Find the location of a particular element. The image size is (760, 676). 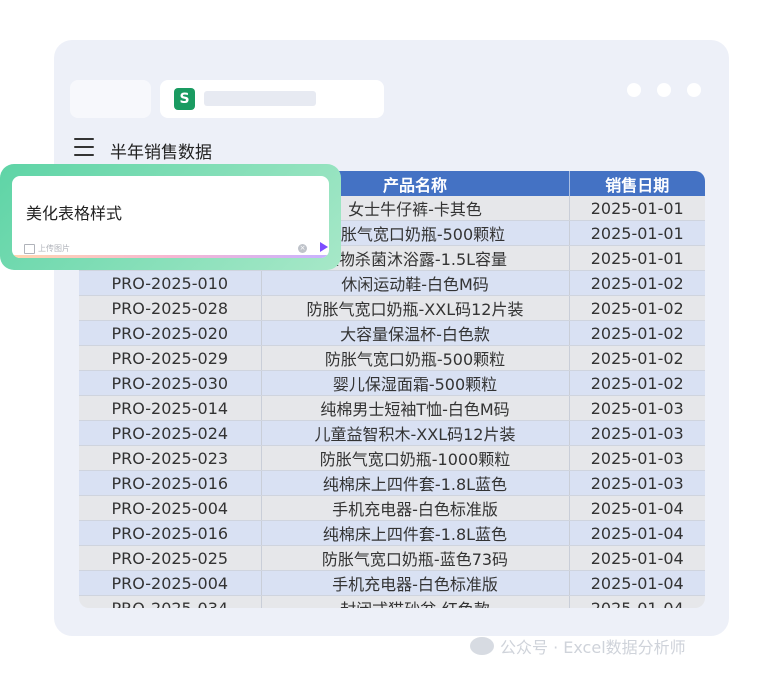

table-cell: 封闭式猫砂盆-红色款 is located at coordinates (415, 601).